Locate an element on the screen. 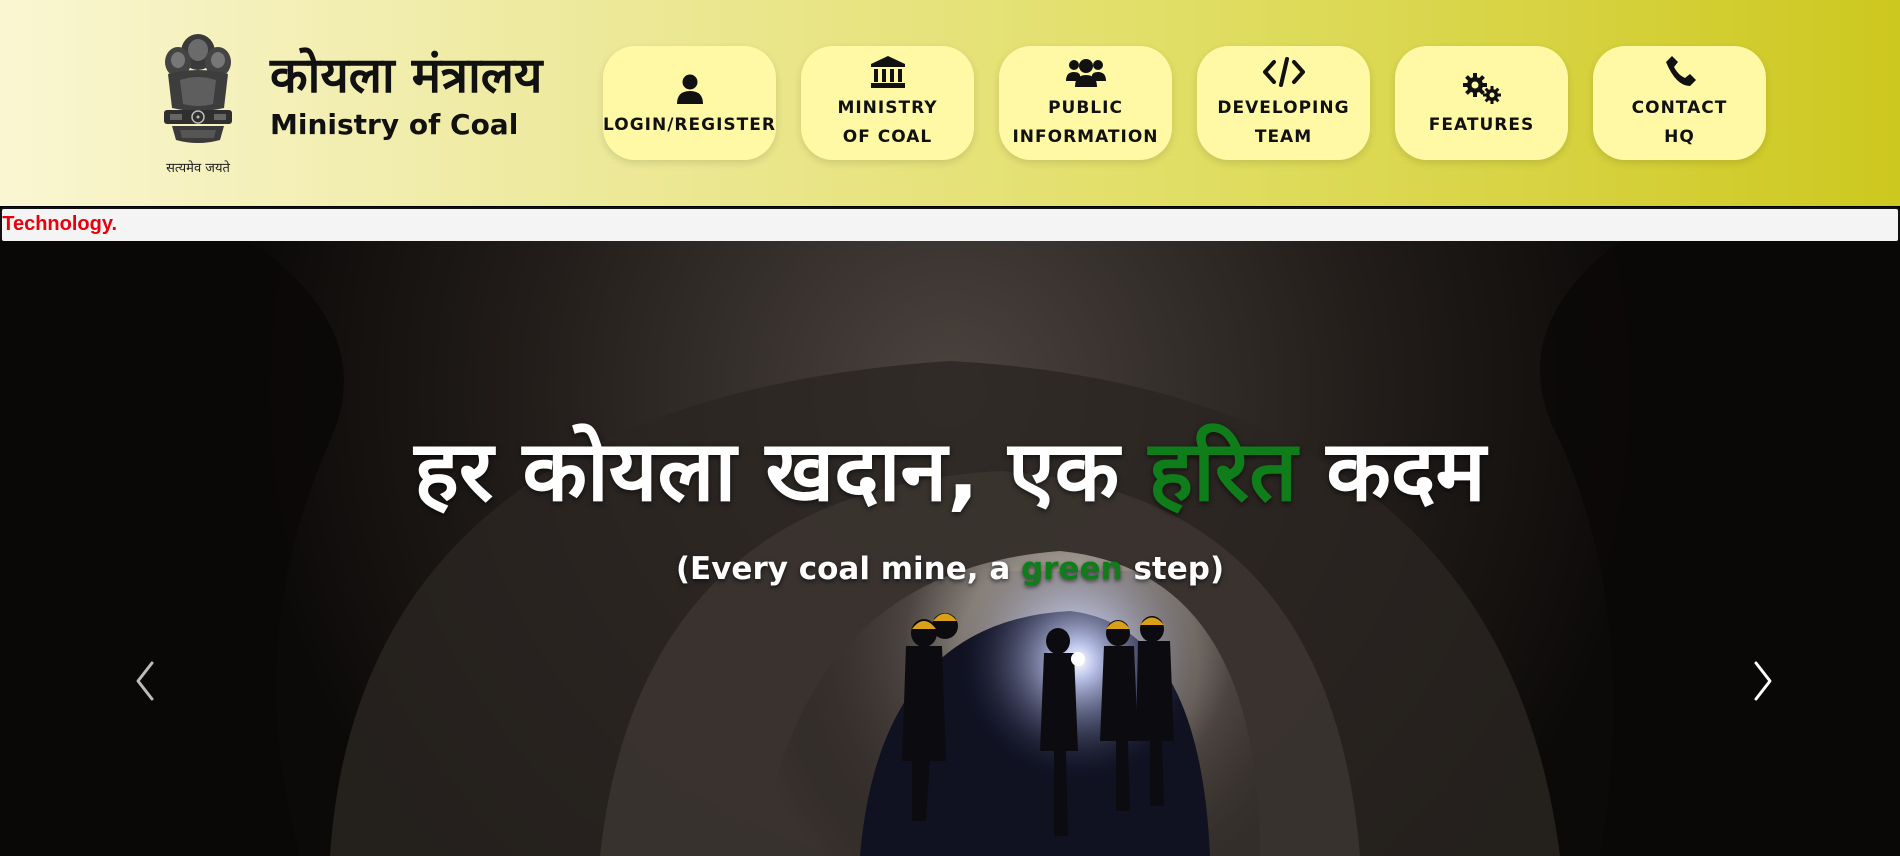 The image size is (1900, 856). hero-subtitle-part2: step) is located at coordinates (1173, 569).